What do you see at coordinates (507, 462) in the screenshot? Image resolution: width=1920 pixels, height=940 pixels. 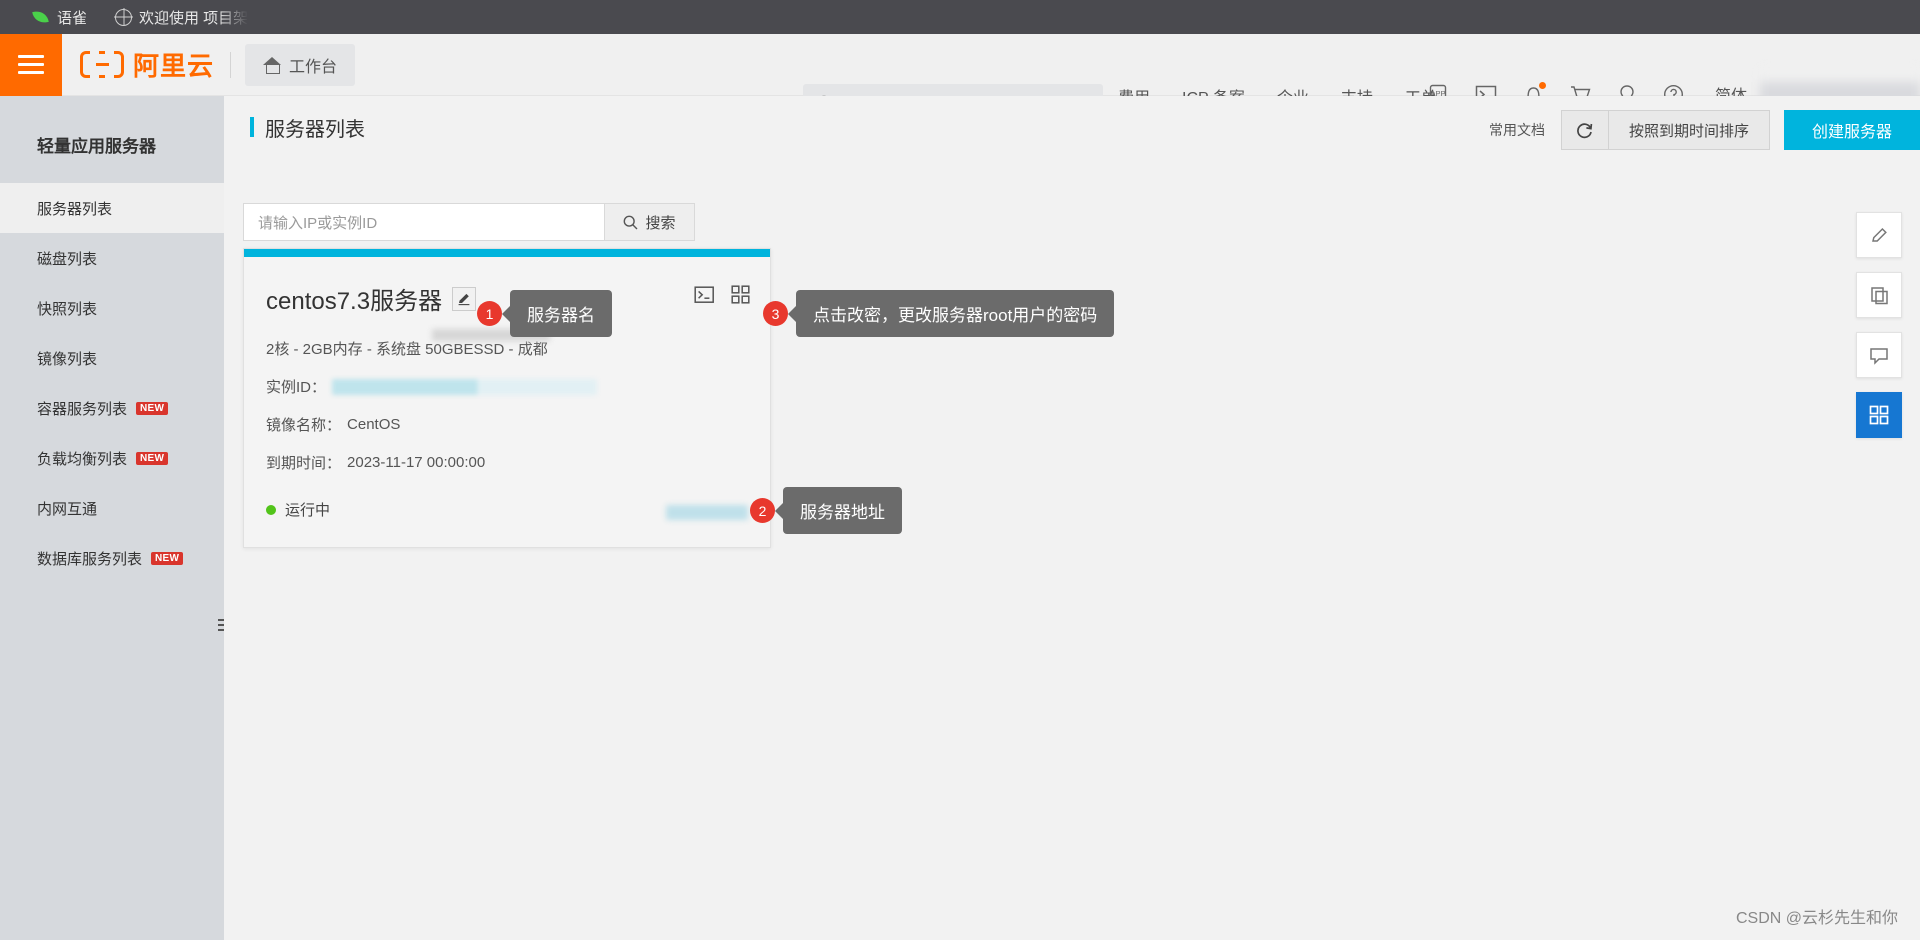 I see `expire-time-row: 到期时间： 2023-11-17 00:00:00` at bounding box center [507, 462].